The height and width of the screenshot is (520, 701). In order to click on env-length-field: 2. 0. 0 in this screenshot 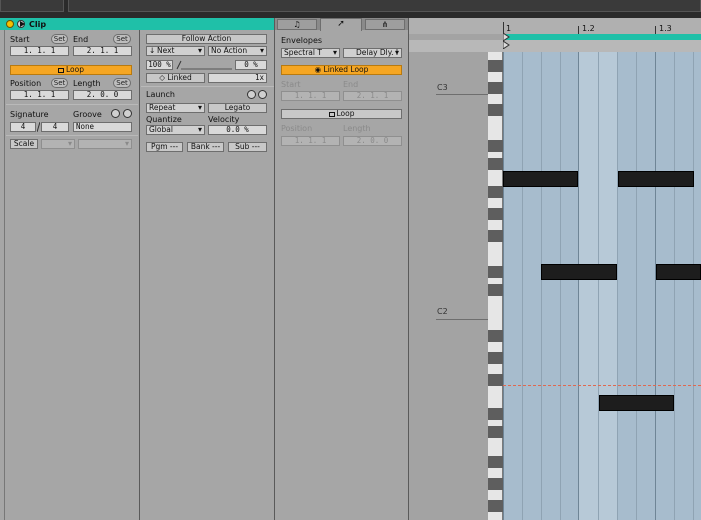, I will do `click(372, 141)`.